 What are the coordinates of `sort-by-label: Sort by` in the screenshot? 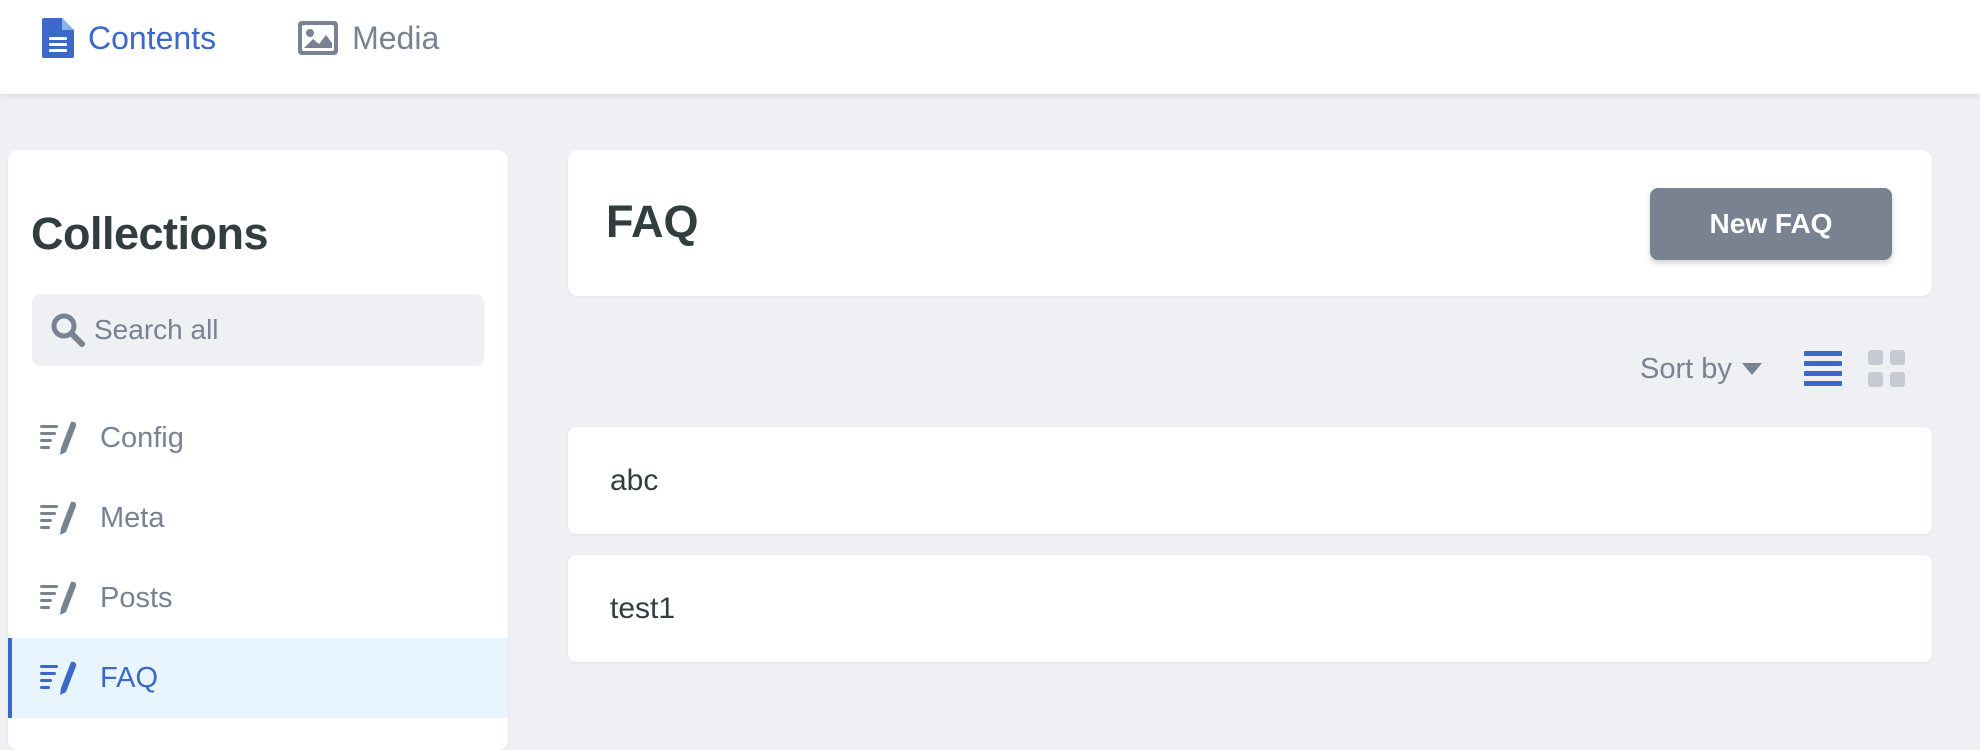 It's located at (1686, 368).